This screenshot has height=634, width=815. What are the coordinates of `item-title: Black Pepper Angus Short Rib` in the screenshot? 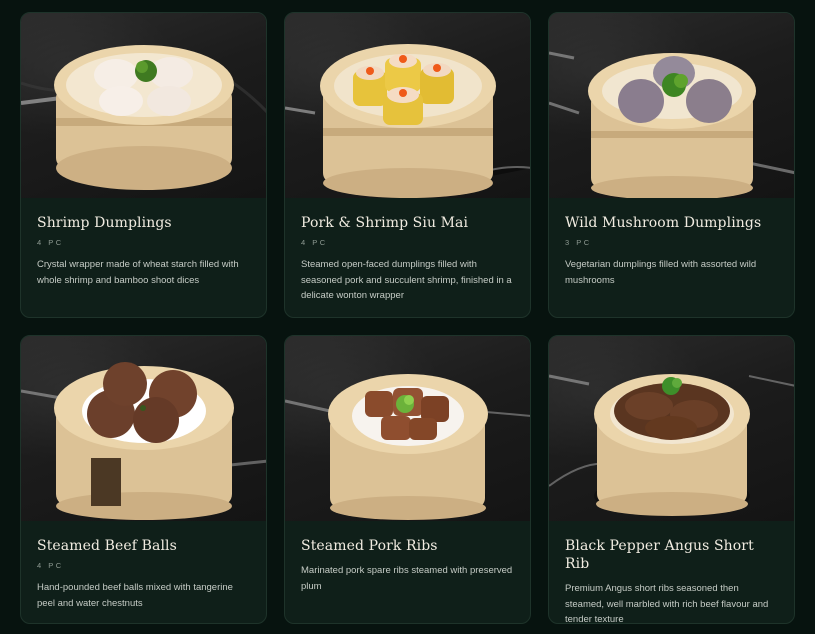 It's located at (659, 555).